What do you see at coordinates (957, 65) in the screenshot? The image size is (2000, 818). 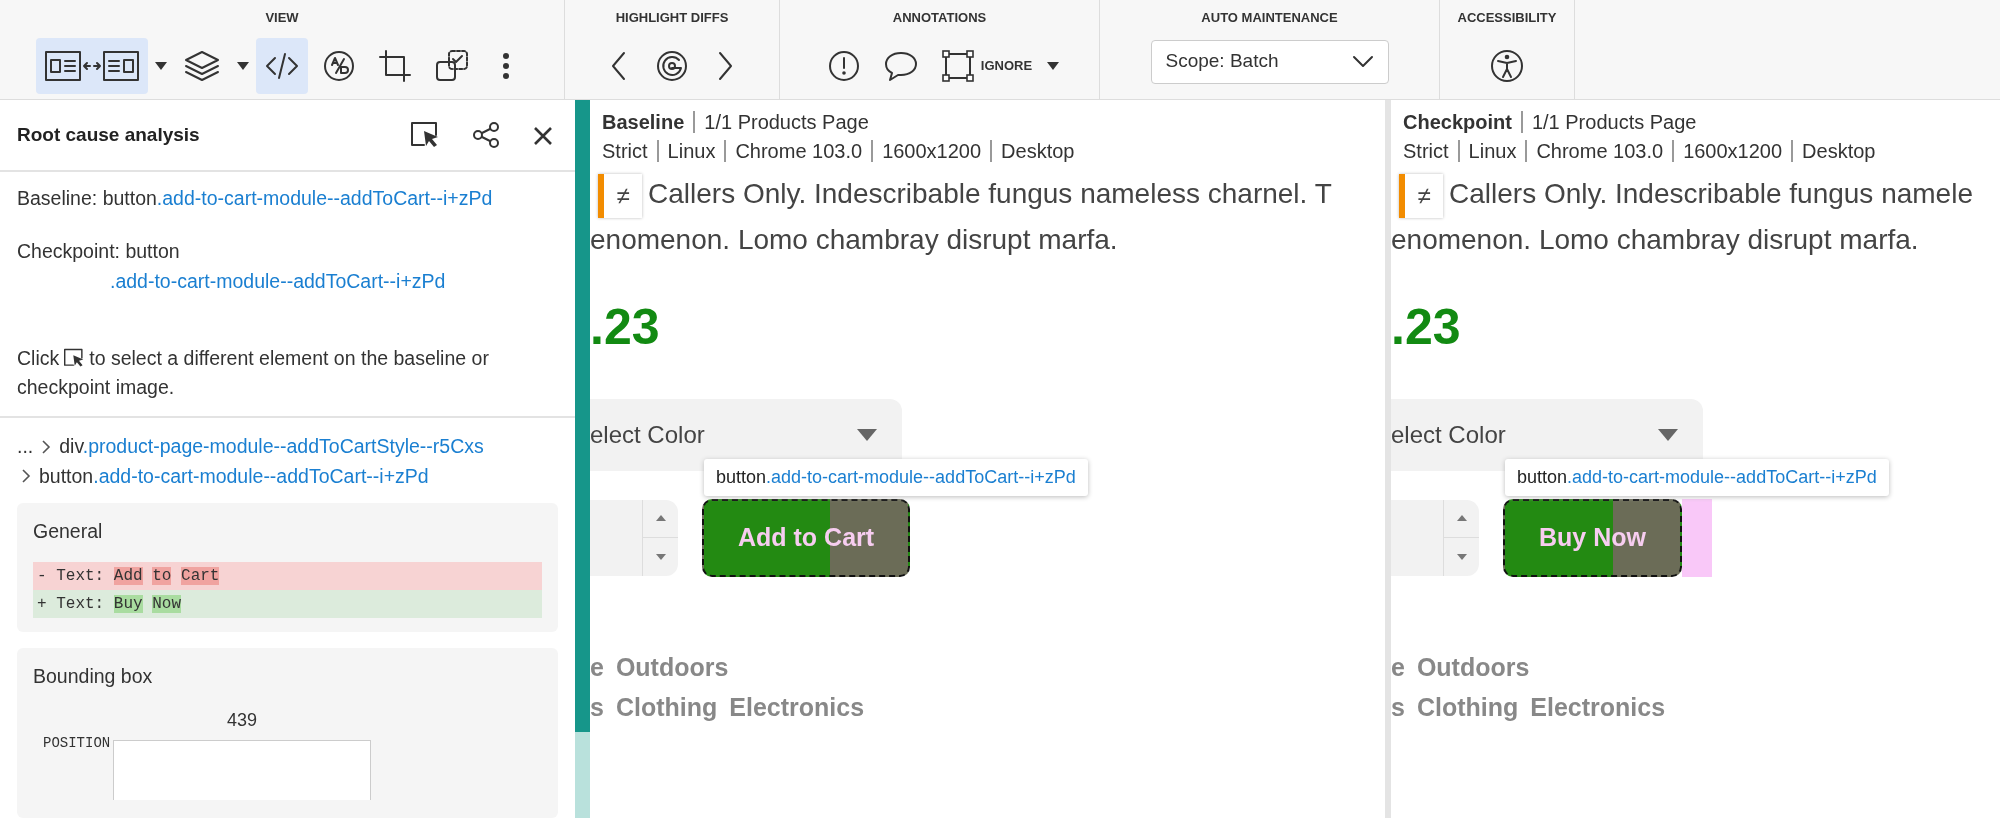 I see `region-icon` at bounding box center [957, 65].